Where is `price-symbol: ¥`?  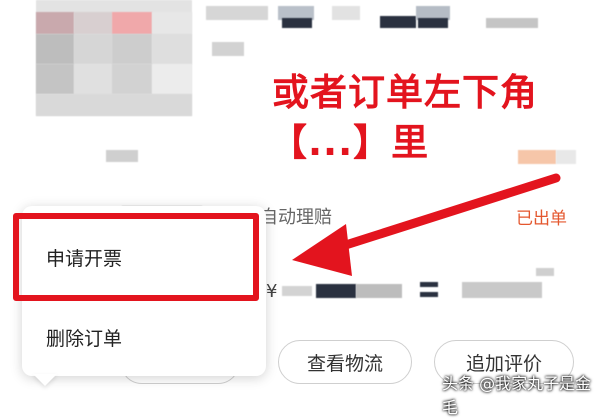 price-symbol: ¥ is located at coordinates (272, 291).